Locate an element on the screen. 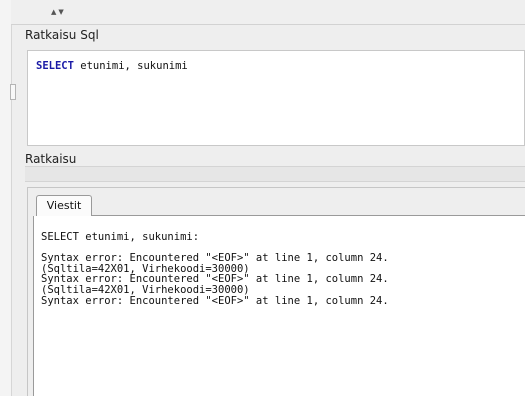 The width and height of the screenshot is (525, 396). sql-section-label: Ratkaisu Sql is located at coordinates (62, 35).